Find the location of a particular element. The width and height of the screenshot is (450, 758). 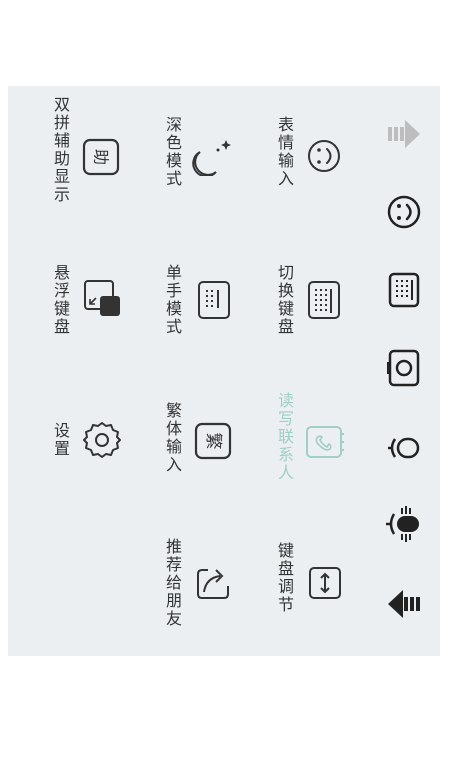

keyboard-adjust-icon is located at coordinates (325, 583).